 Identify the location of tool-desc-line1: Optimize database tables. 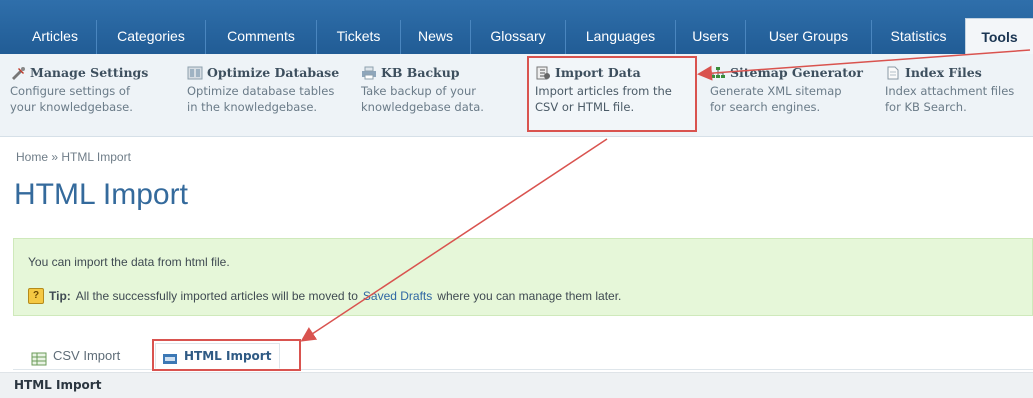
(261, 91).